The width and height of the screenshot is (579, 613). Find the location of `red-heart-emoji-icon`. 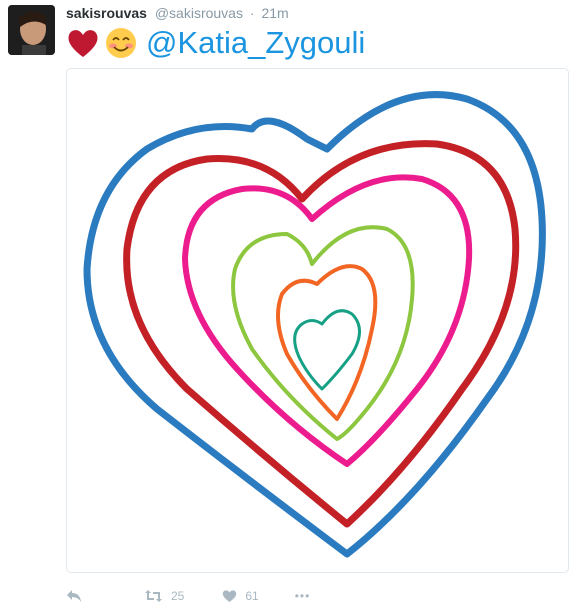

red-heart-emoji-icon is located at coordinates (83, 43).